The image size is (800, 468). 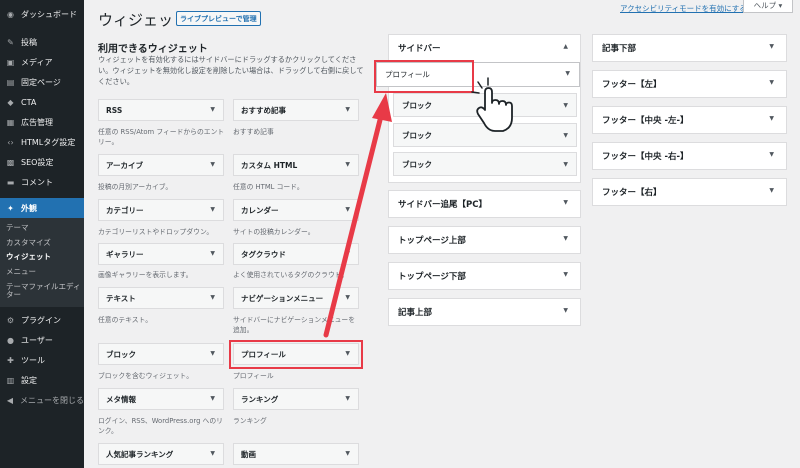 I want to click on drag-arrow, so click(x=357, y=215).